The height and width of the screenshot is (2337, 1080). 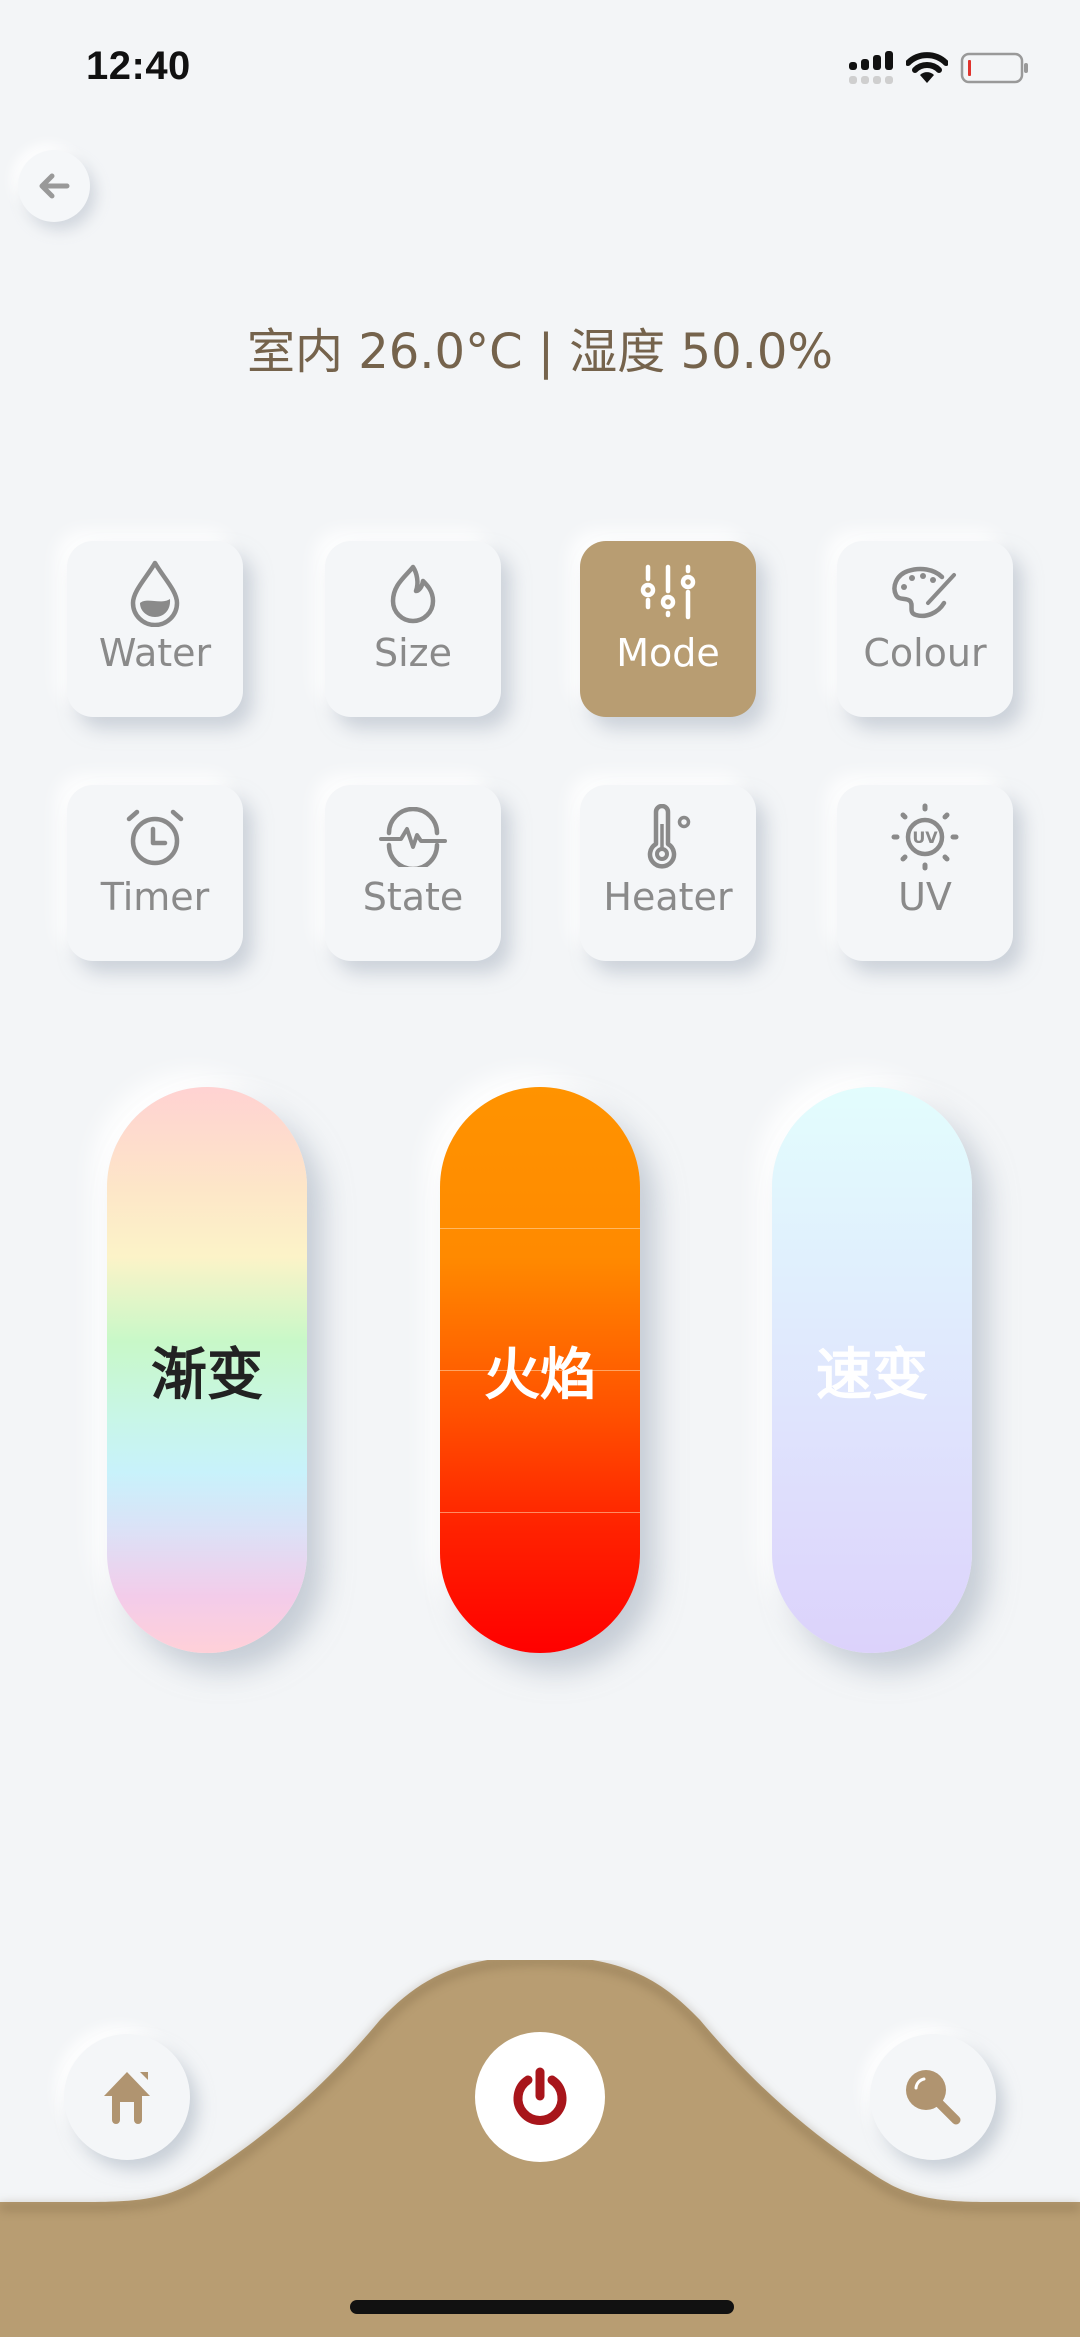 I want to click on tile-label: Mode, so click(x=668, y=653).